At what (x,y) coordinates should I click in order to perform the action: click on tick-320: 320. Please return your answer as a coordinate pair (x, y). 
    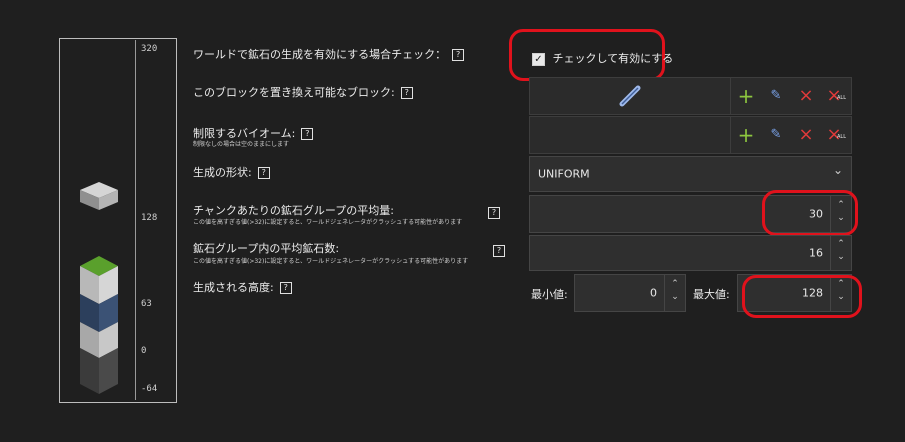
    Looking at the image, I should click on (149, 49).